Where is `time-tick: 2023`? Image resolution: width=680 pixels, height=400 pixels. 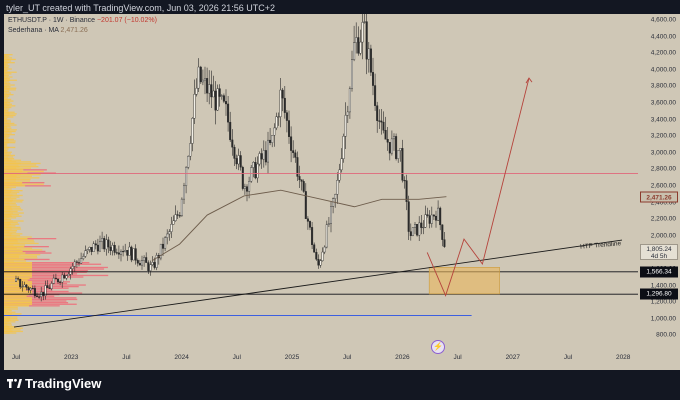
time-tick: 2023 is located at coordinates (71, 357).